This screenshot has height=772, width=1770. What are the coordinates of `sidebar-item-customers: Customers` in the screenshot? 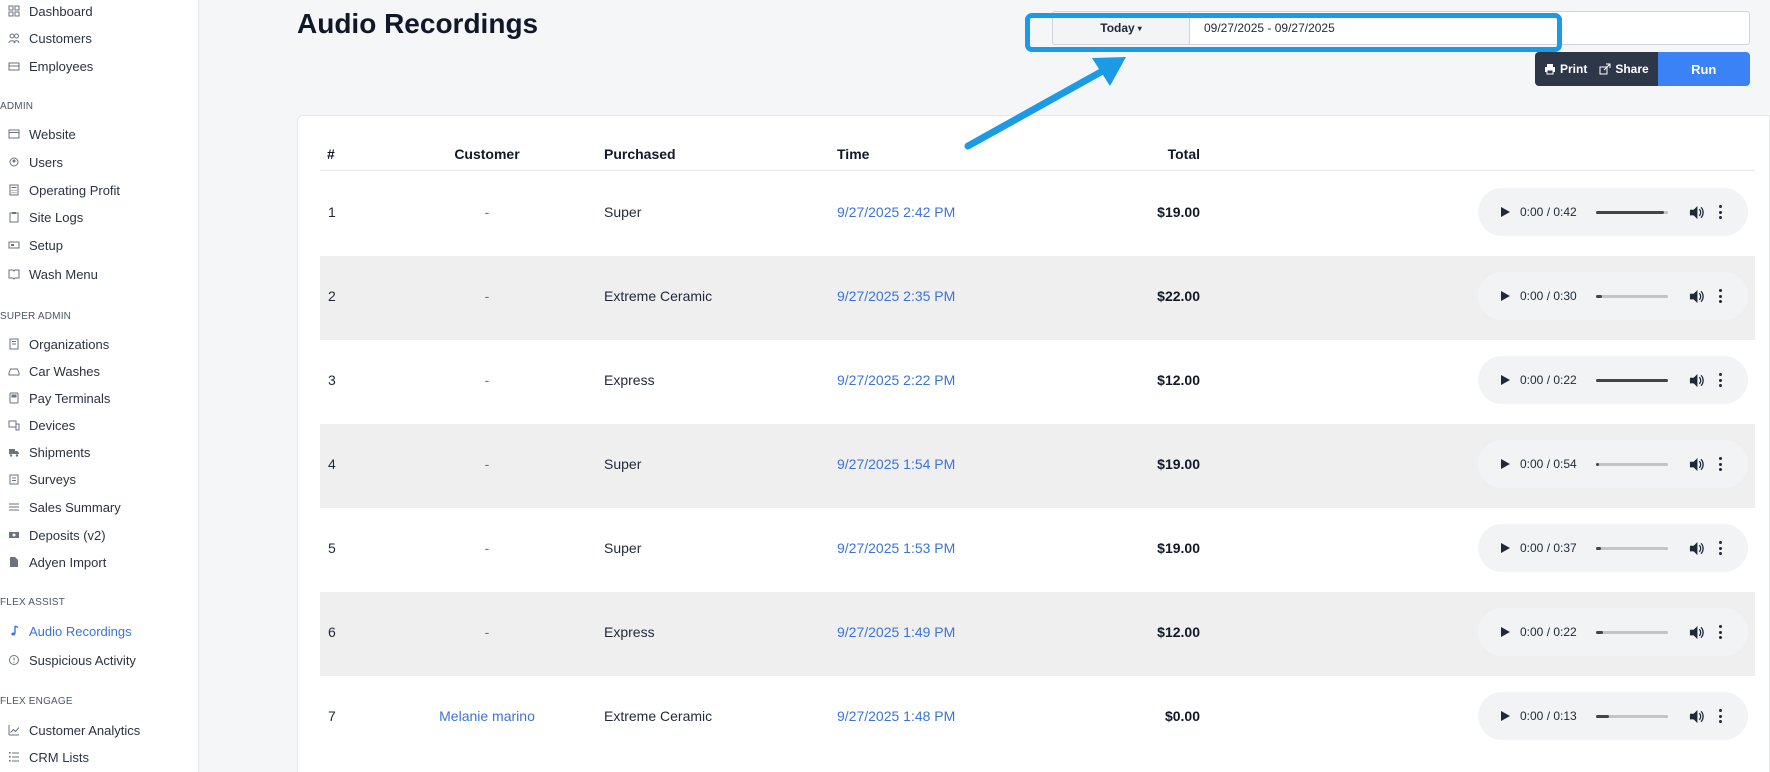 It's located at (46, 38).